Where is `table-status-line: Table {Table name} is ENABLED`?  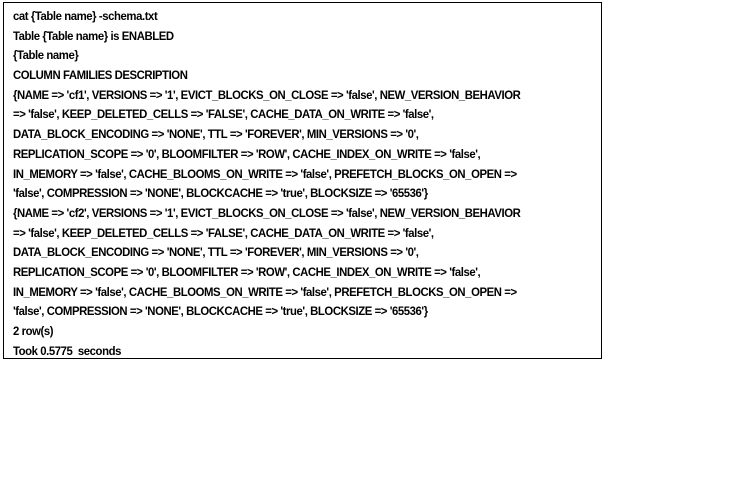
table-status-line: Table {Table name} is ENABLED is located at coordinates (93, 35).